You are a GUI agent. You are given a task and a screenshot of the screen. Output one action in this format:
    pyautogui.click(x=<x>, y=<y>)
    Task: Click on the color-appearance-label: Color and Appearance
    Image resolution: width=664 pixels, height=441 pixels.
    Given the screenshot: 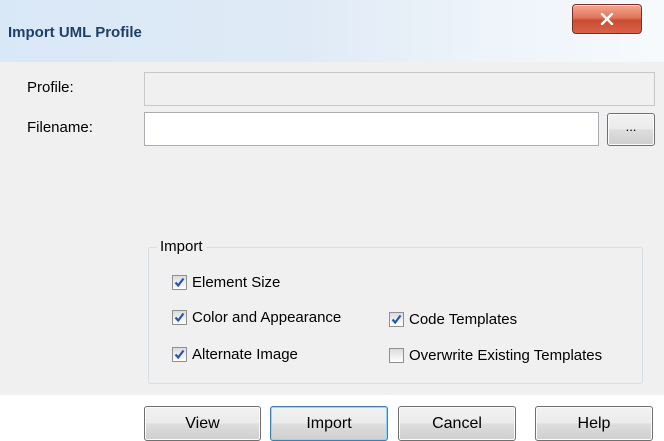 What is the action you would take?
    pyautogui.click(x=267, y=317)
    